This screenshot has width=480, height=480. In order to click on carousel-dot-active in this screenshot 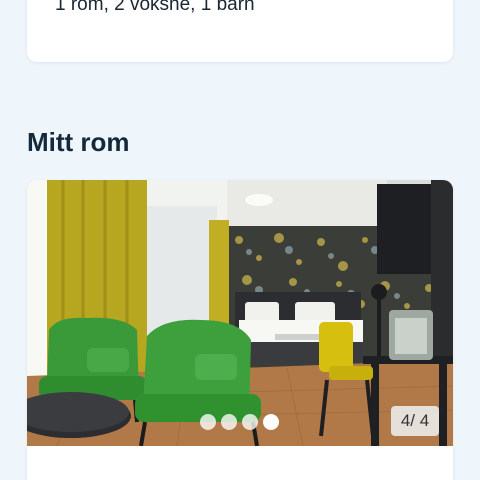, I will do `click(271, 422)`.